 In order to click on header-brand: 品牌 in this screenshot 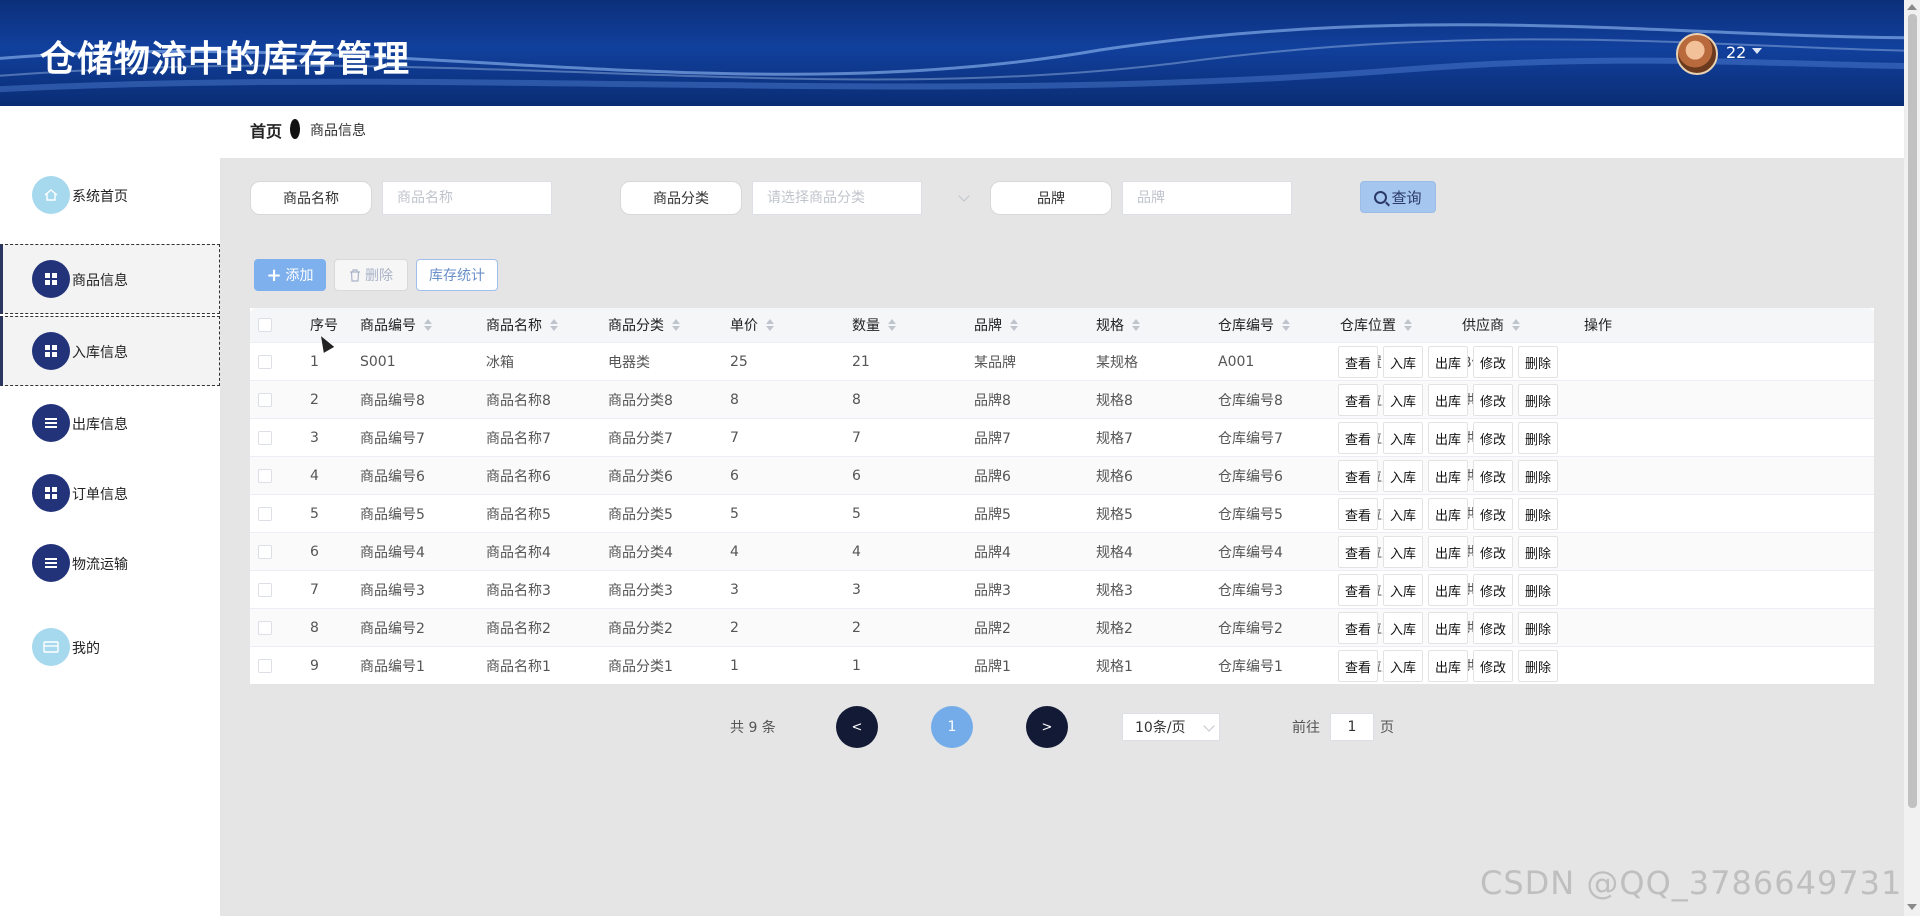, I will do `click(996, 325)`.